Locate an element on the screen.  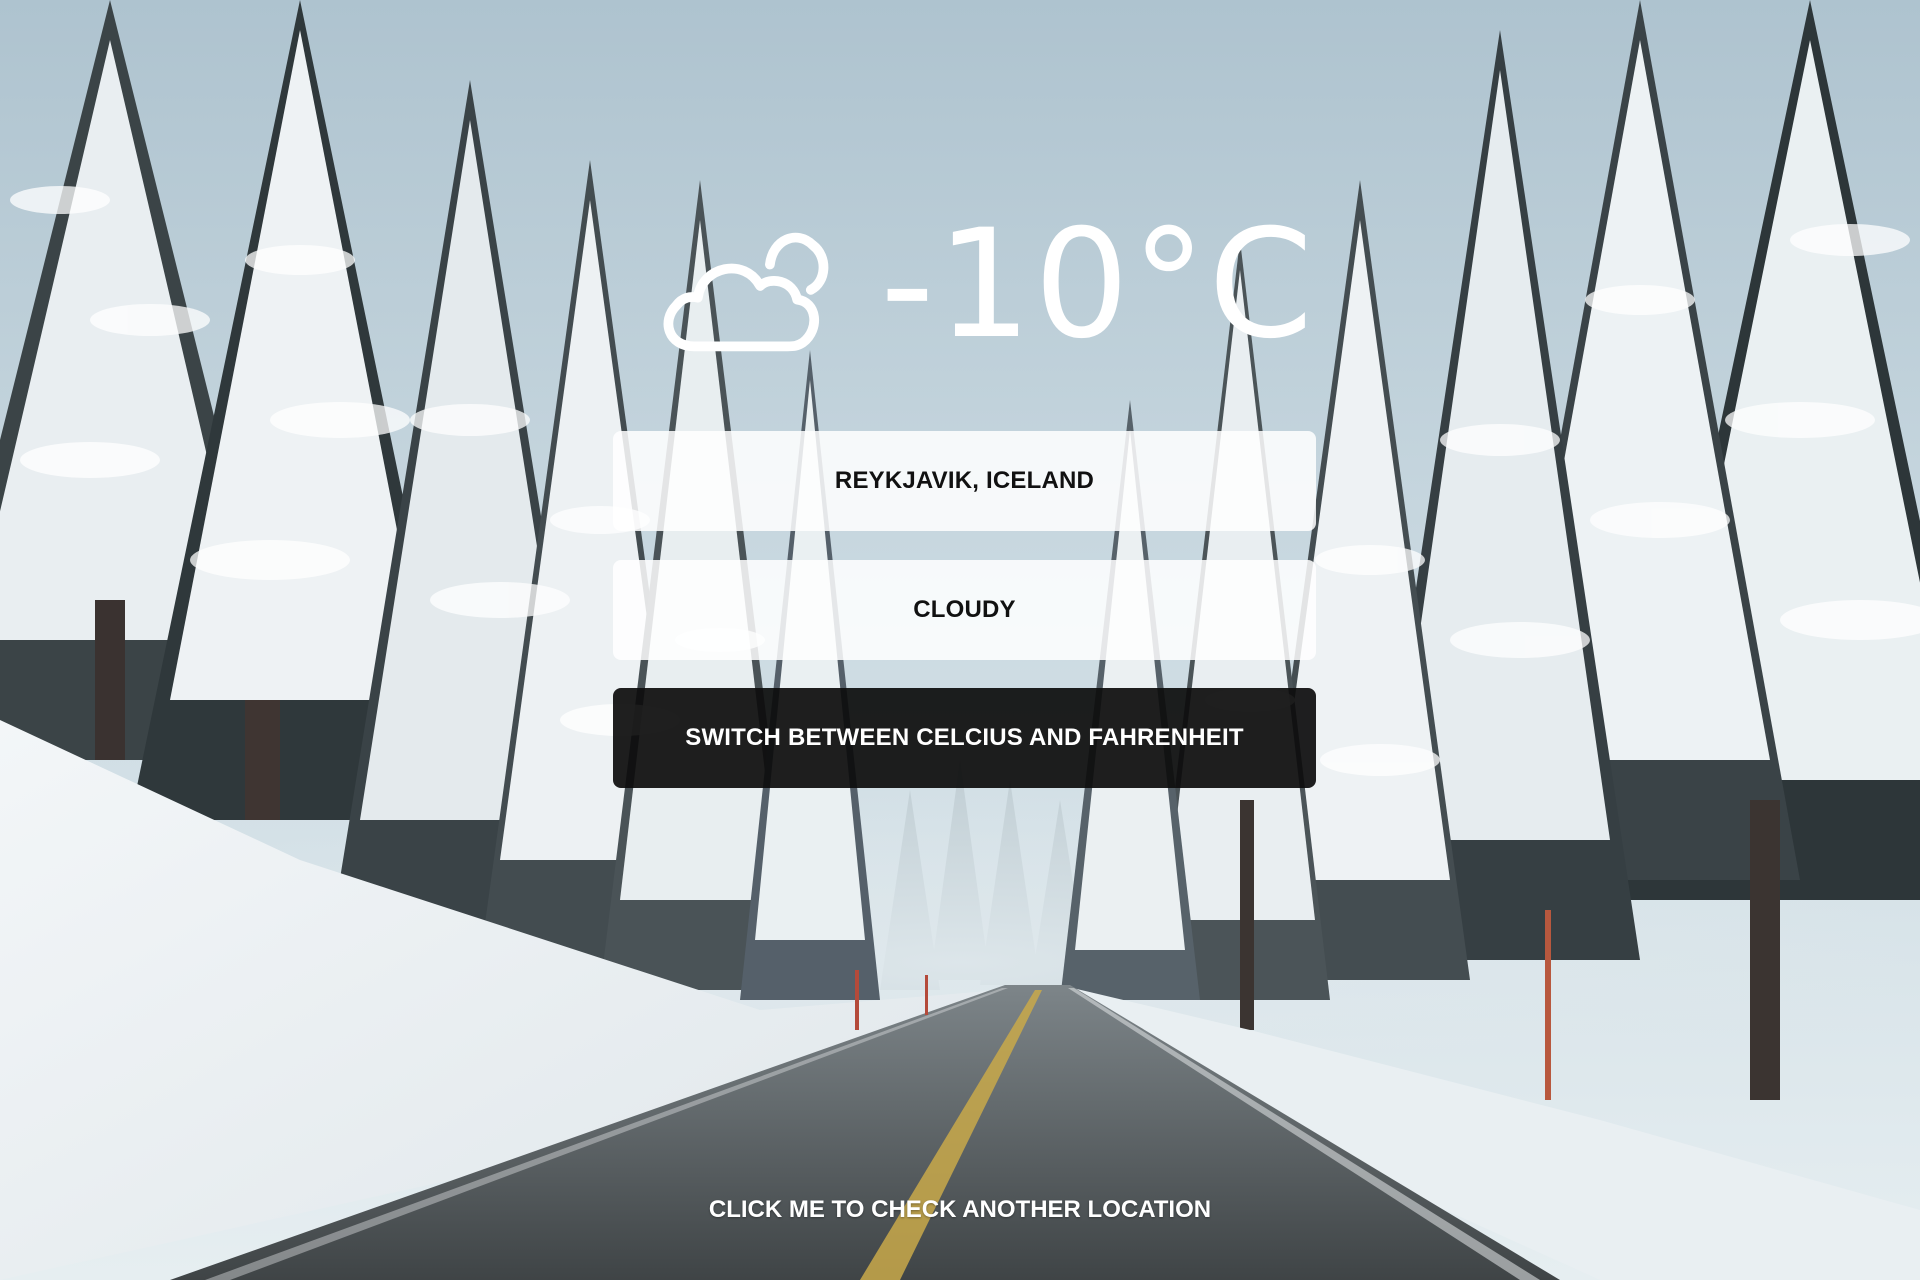
condition-panel: CLOUDY is located at coordinates (964, 610).